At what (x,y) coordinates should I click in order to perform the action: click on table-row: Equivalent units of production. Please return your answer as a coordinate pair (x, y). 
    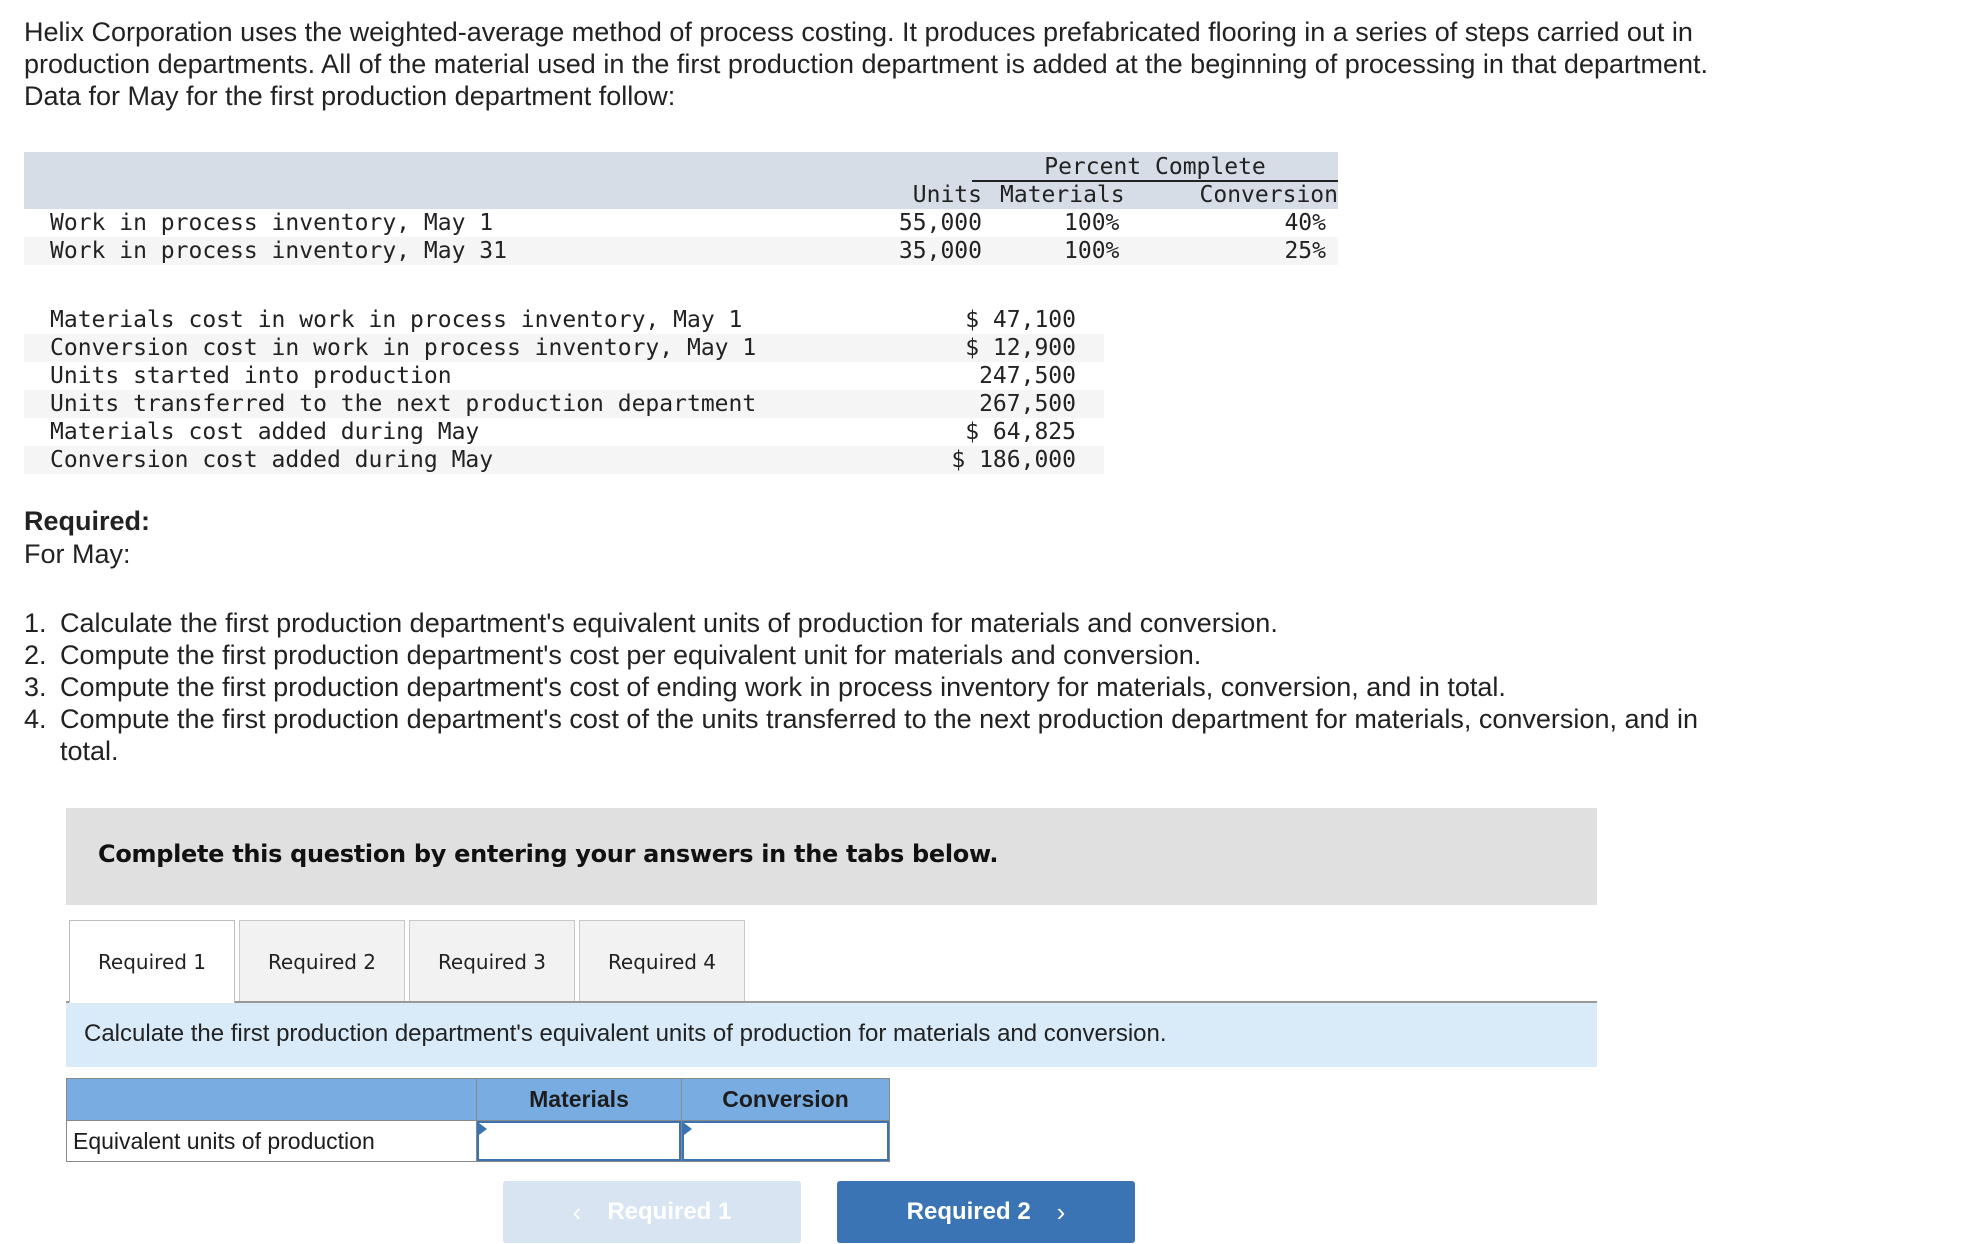
    Looking at the image, I should click on (478, 1141).